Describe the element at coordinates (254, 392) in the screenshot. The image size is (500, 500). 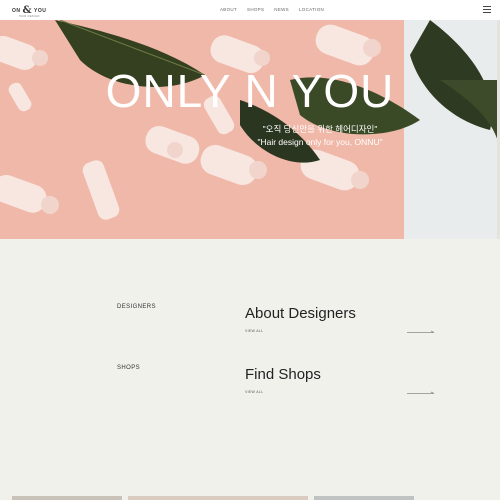
I see `shops-view-all-link: VIEW ALL` at that location.